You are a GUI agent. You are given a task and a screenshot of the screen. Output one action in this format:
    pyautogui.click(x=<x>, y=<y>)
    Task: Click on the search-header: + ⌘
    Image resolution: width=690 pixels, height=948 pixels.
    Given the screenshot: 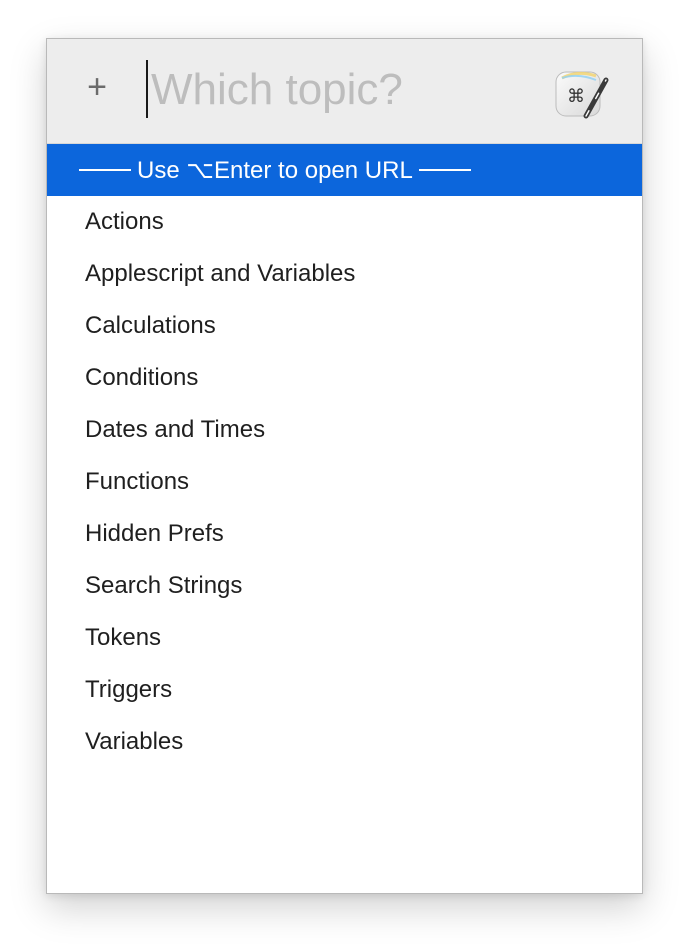 What is the action you would take?
    pyautogui.click(x=344, y=91)
    